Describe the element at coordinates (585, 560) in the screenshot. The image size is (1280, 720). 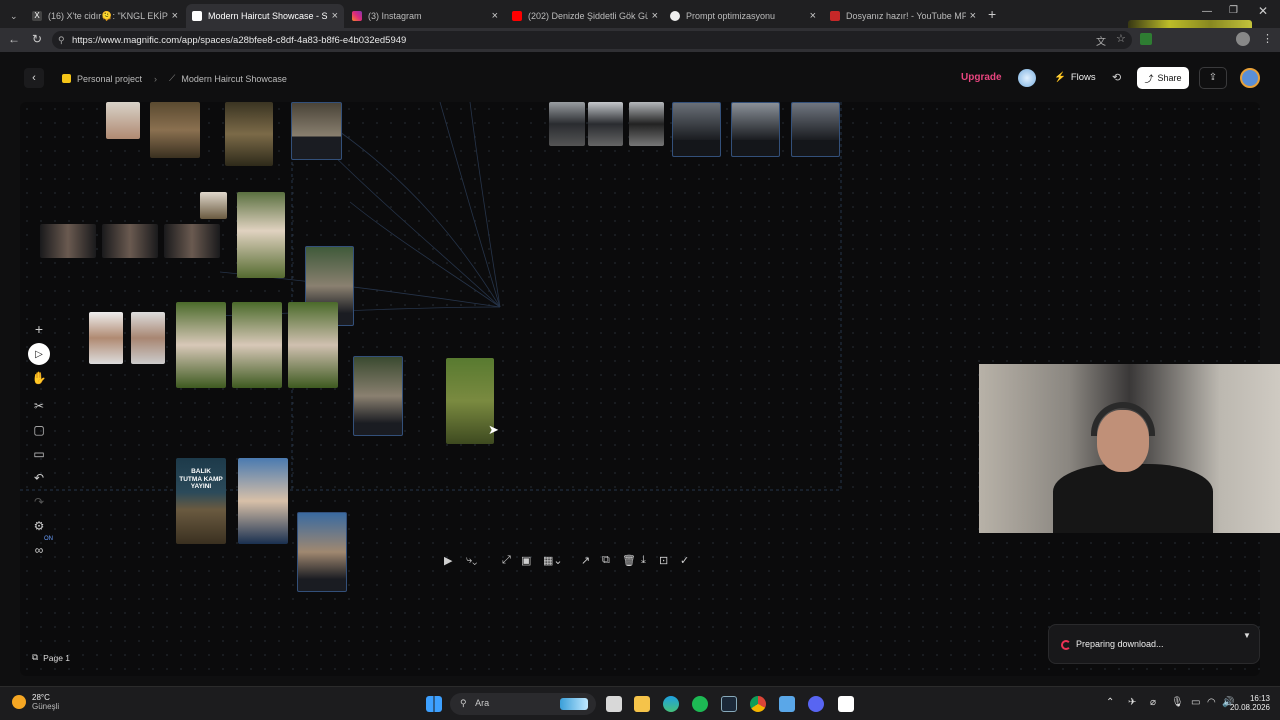
I see `external-link-icon: ↗` at that location.